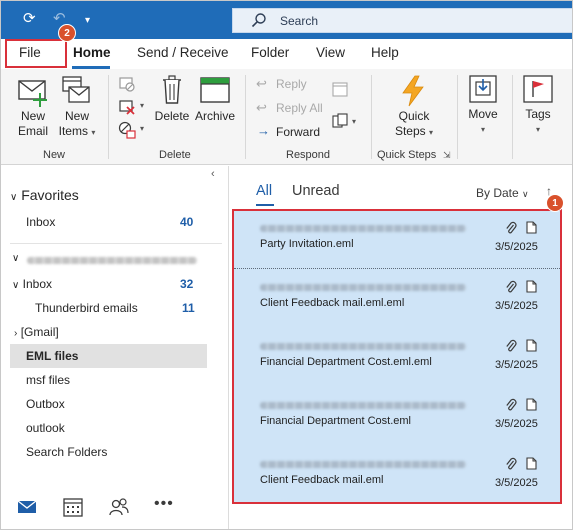 The height and width of the screenshot is (530, 573). What do you see at coordinates (340, 121) in the screenshot?
I see `more-respond-icon` at bounding box center [340, 121].